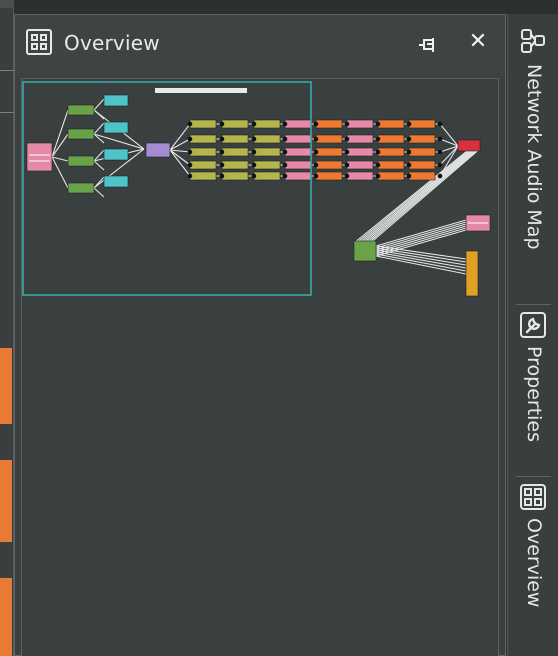  What do you see at coordinates (533, 325) in the screenshot?
I see `wrench-icon` at bounding box center [533, 325].